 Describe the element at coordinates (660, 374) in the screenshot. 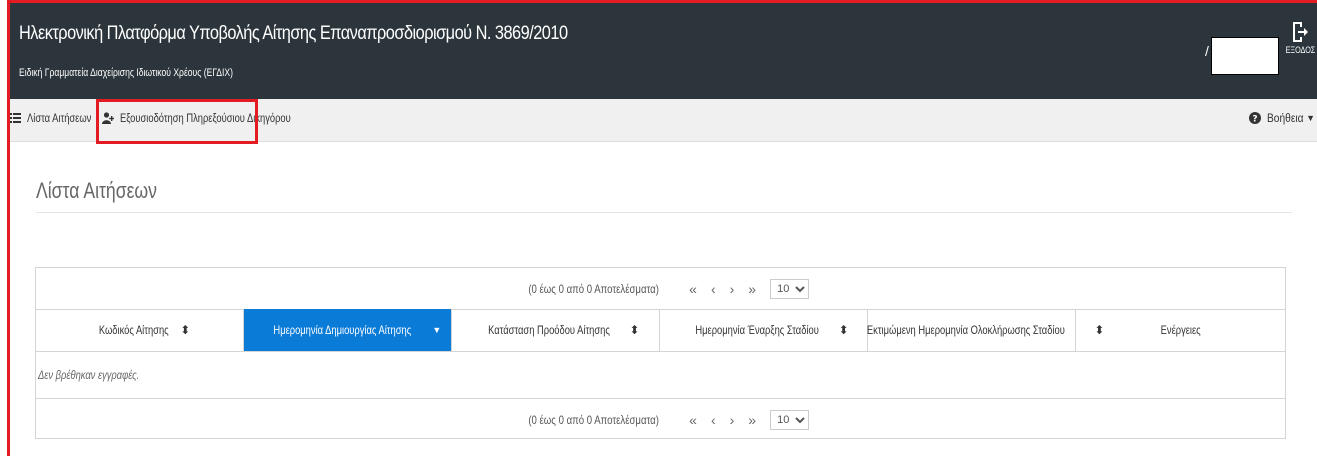

I see `empty-row: Δεν βρέθηκαν εγγραφές.` at that location.